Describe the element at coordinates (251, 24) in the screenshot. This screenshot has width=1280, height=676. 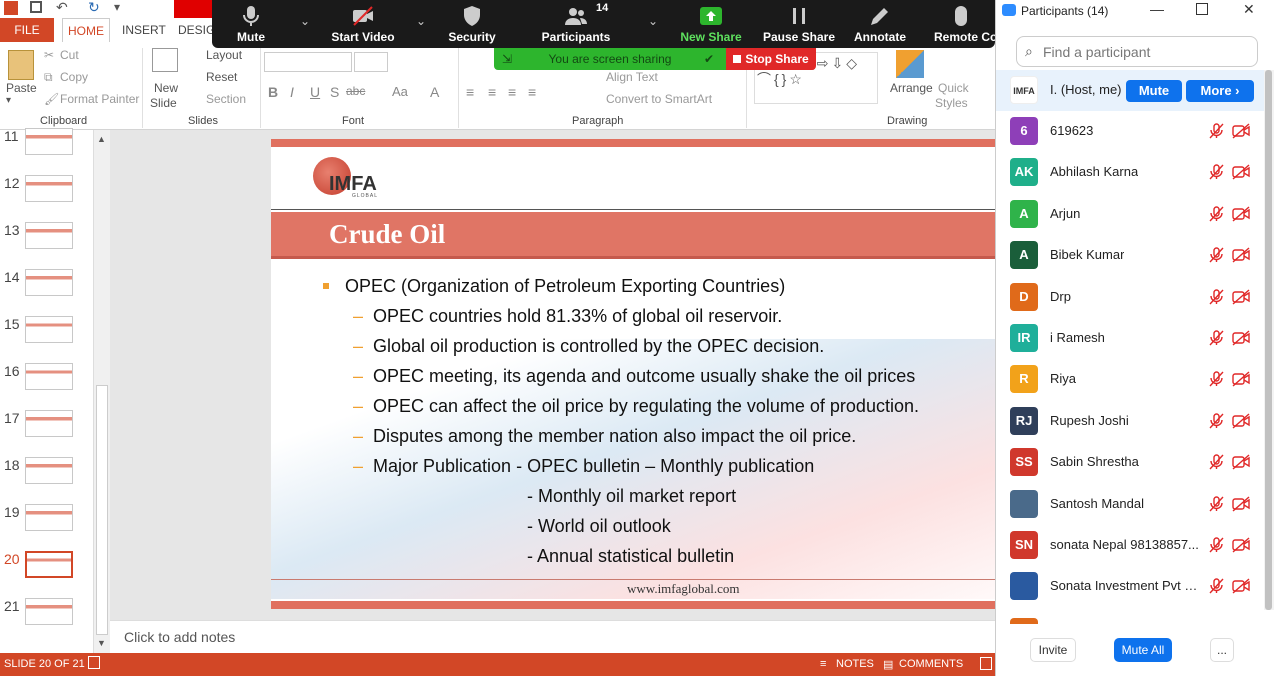
I see `mute-button: Mute` at that location.